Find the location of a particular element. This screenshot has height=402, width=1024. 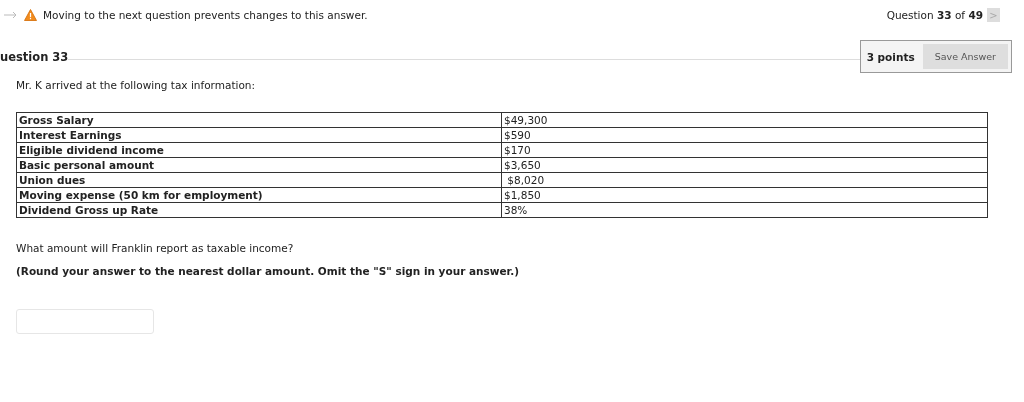

points-label: 3 points is located at coordinates (890, 56).